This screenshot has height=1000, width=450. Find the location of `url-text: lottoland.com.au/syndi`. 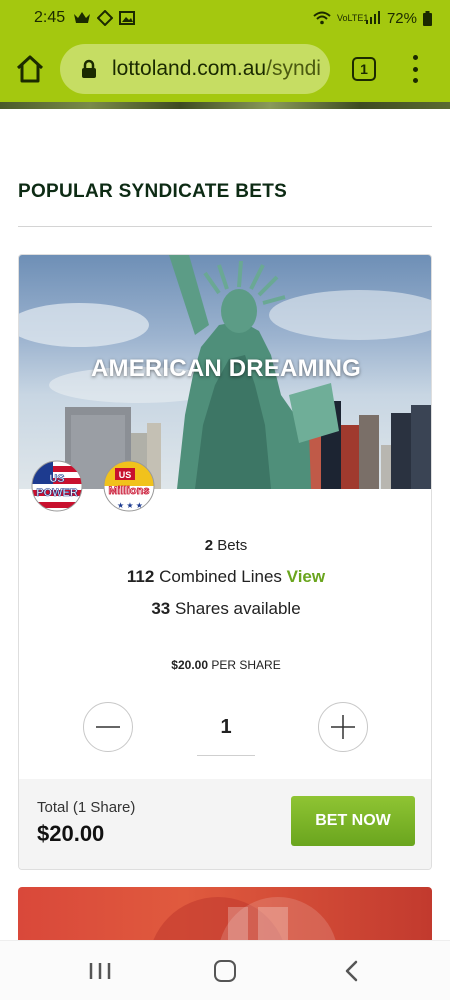

url-text: lottoland.com.au/syndi is located at coordinates (216, 69).